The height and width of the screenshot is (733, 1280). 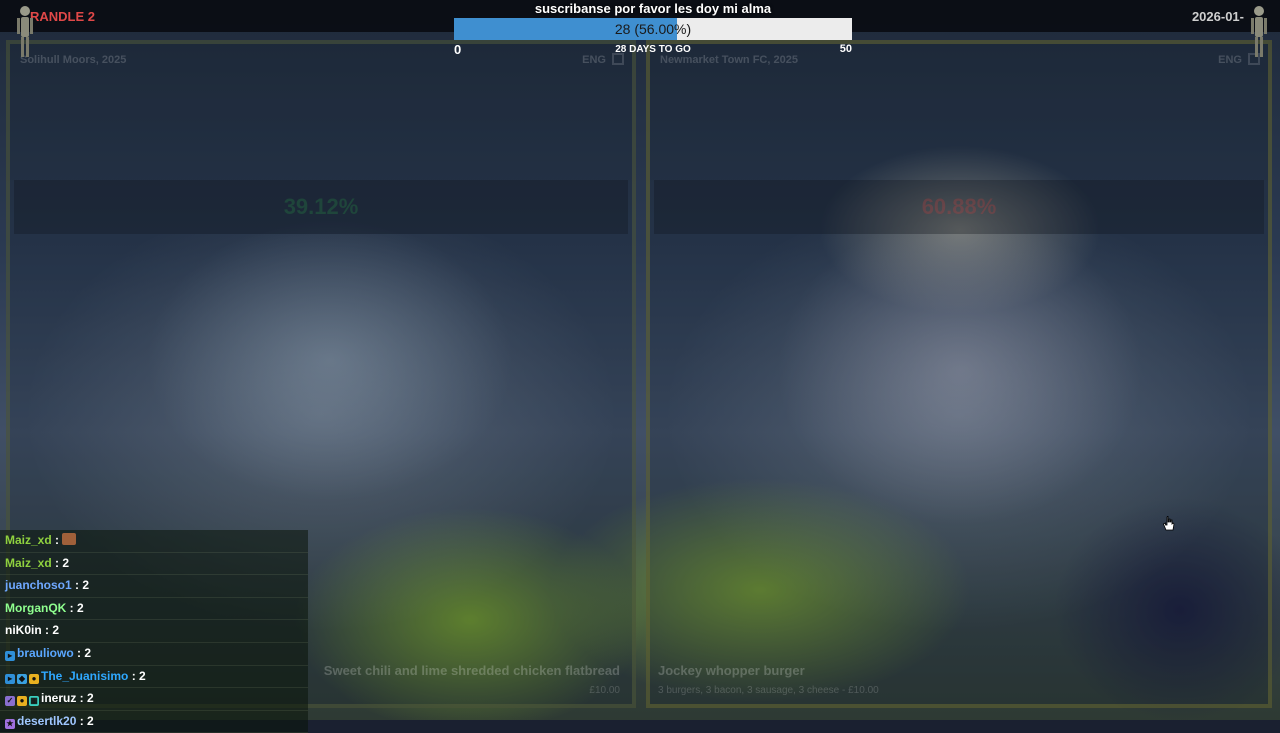 What do you see at coordinates (653, 49) in the screenshot?
I see `goal-days-left: 28 DAYS TO GO` at bounding box center [653, 49].